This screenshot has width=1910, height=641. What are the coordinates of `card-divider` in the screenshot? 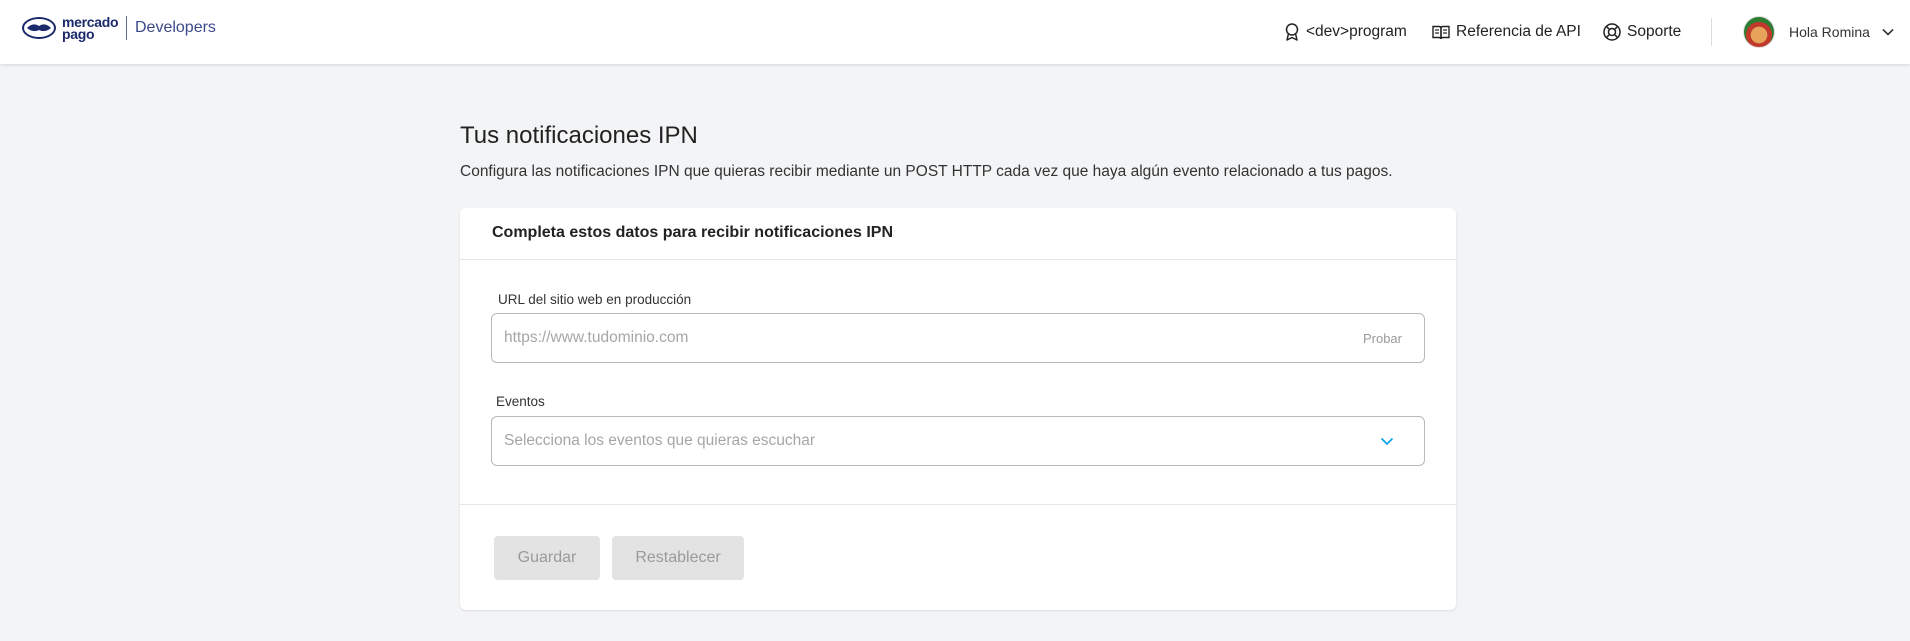 It's located at (958, 504).